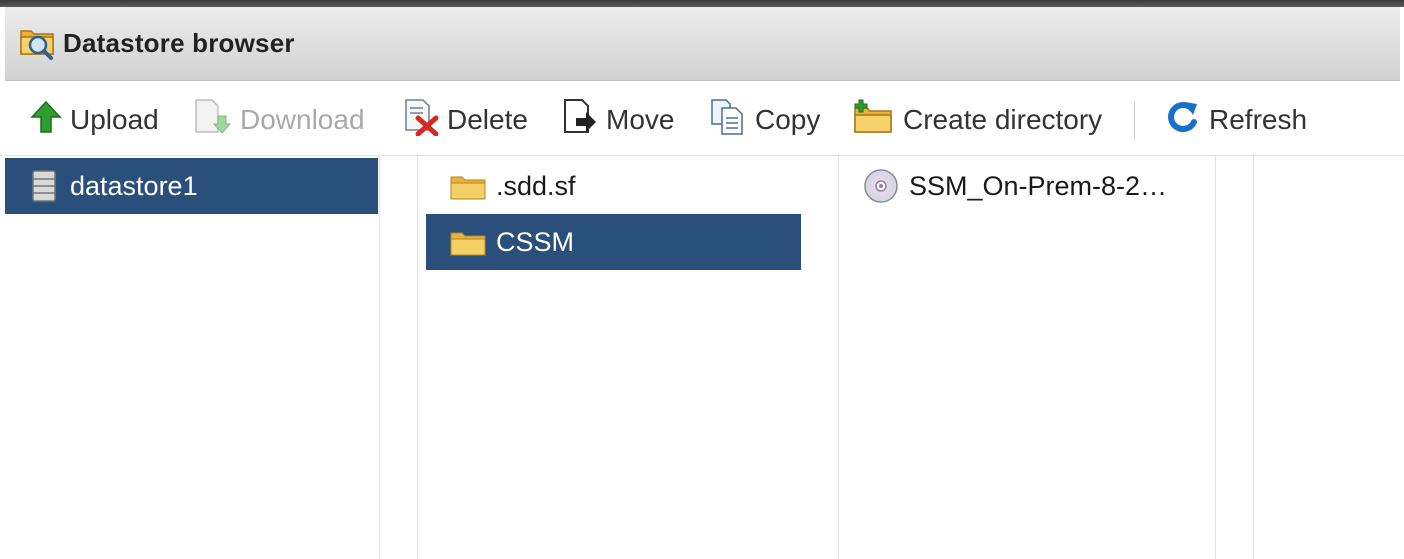 Image resolution: width=1404 pixels, height=559 pixels. What do you see at coordinates (584, 120) in the screenshot?
I see `move-document-icon` at bounding box center [584, 120].